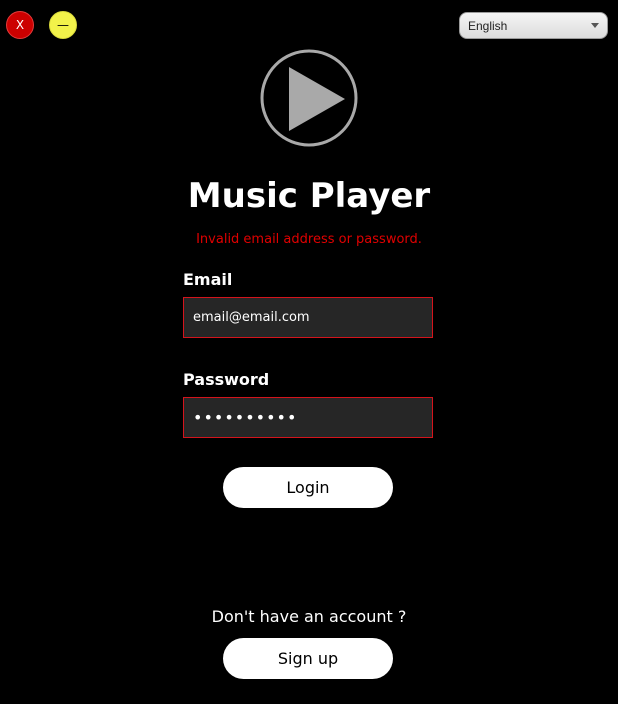  I want to click on play-icon, so click(309, 98).